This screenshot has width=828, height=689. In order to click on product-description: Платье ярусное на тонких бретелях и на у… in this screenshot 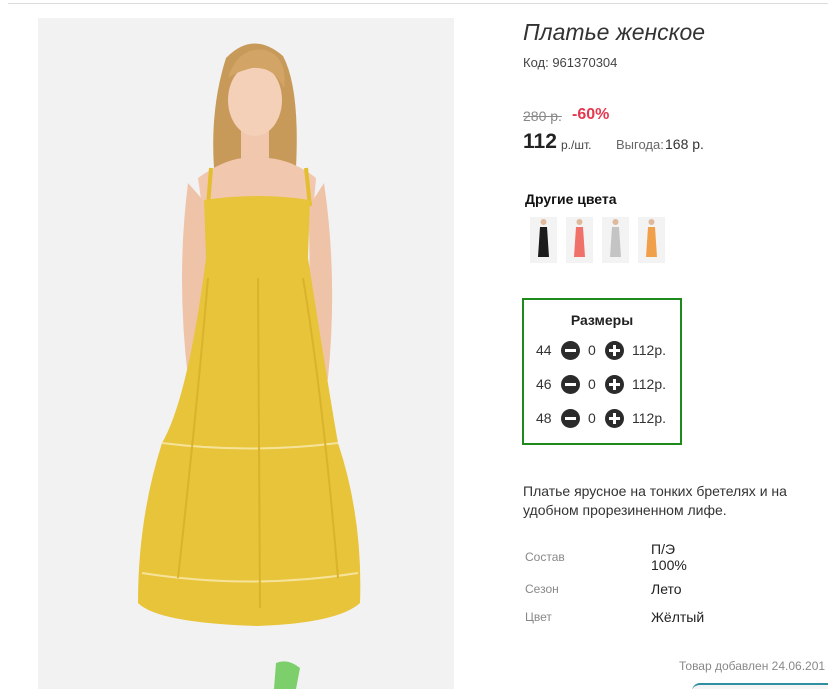, I will do `click(655, 500)`.